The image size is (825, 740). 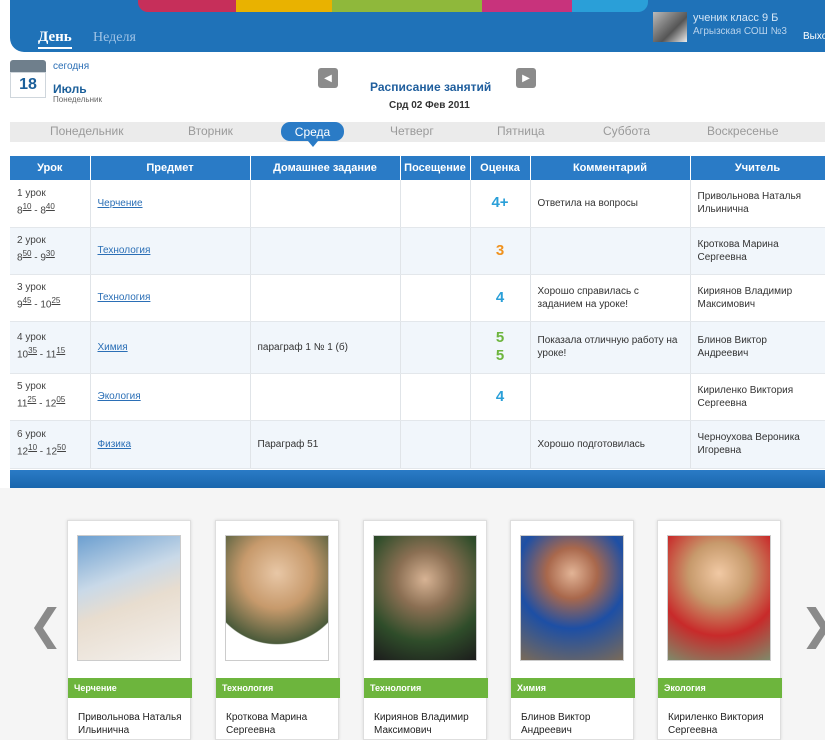 What do you see at coordinates (526, 78) in the screenshot?
I see `next-date-button: ▶` at bounding box center [526, 78].